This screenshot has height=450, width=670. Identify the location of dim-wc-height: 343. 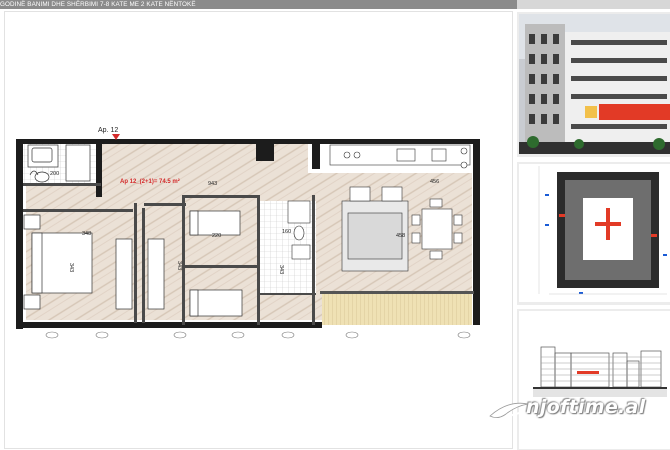
(281, 269).